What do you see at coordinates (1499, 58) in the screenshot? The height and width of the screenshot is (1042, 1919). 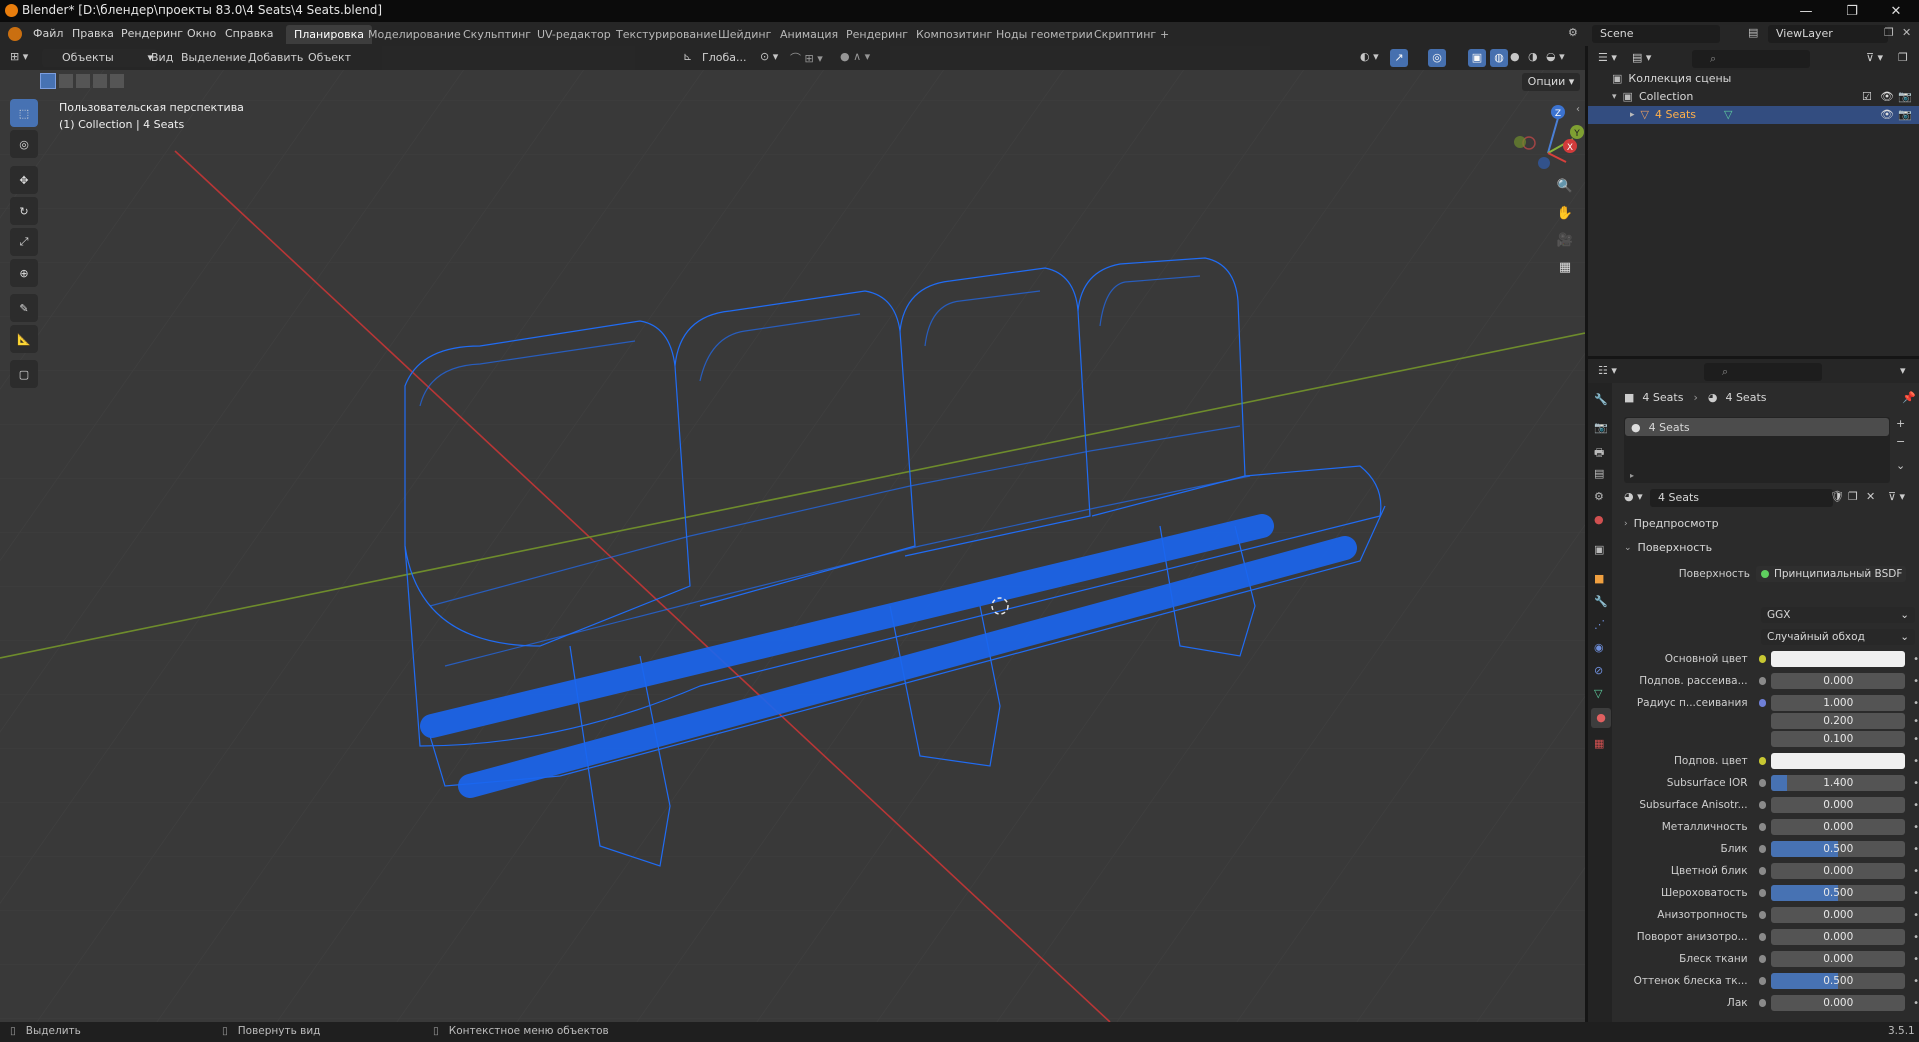 I see `wireframe-shading-icon: ◍` at bounding box center [1499, 58].